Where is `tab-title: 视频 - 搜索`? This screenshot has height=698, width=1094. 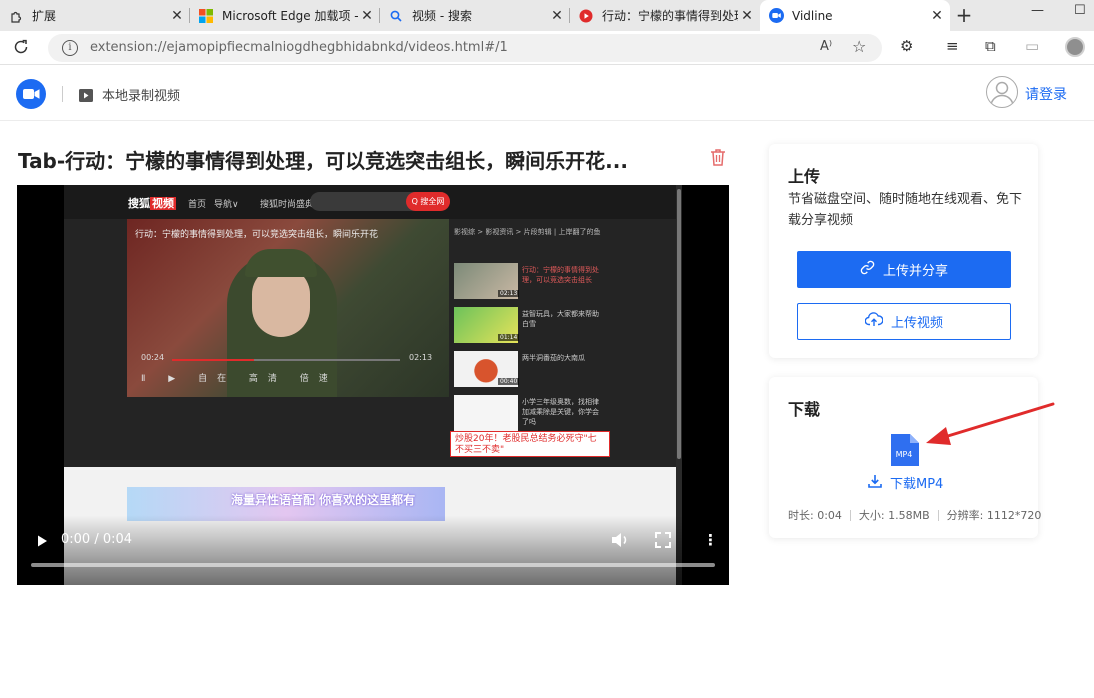 tab-title: 视频 - 搜索 is located at coordinates (442, 16).